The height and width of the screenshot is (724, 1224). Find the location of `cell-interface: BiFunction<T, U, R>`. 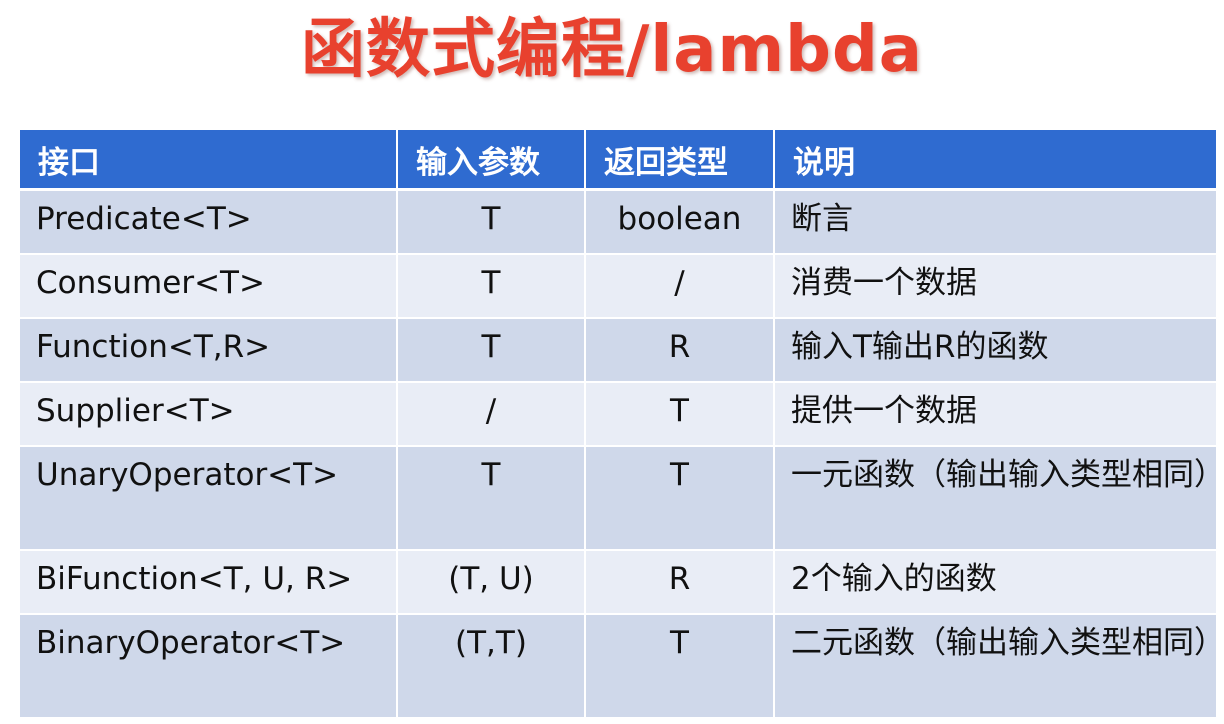

cell-interface: BiFunction<T, U, R> is located at coordinates (209, 582).